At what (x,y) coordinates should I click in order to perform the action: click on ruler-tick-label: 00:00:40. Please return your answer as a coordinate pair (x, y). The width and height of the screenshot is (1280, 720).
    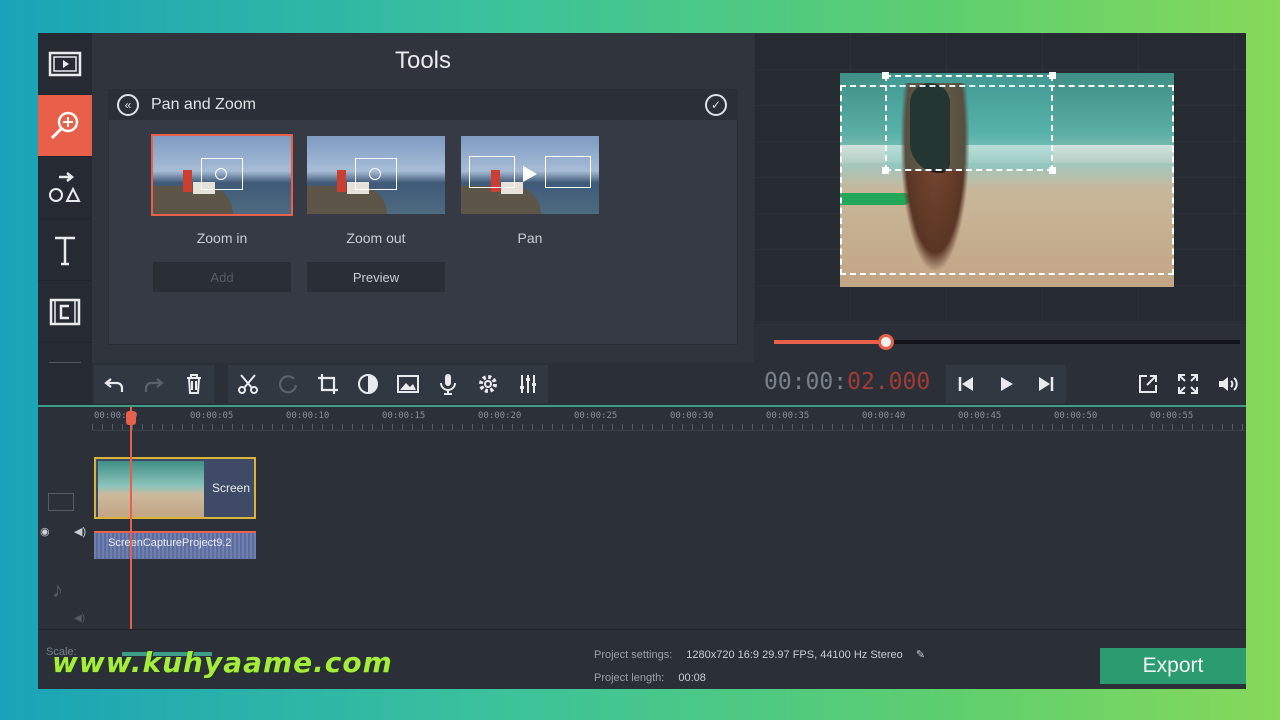
    Looking at the image, I should click on (884, 416).